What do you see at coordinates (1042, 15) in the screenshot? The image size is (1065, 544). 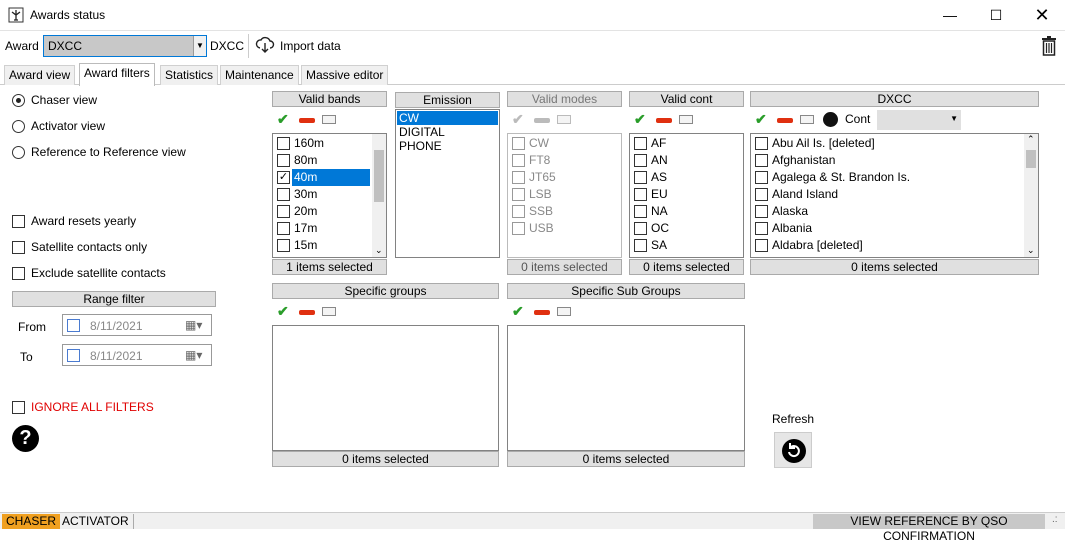 I see `close-button: ✕` at bounding box center [1042, 15].